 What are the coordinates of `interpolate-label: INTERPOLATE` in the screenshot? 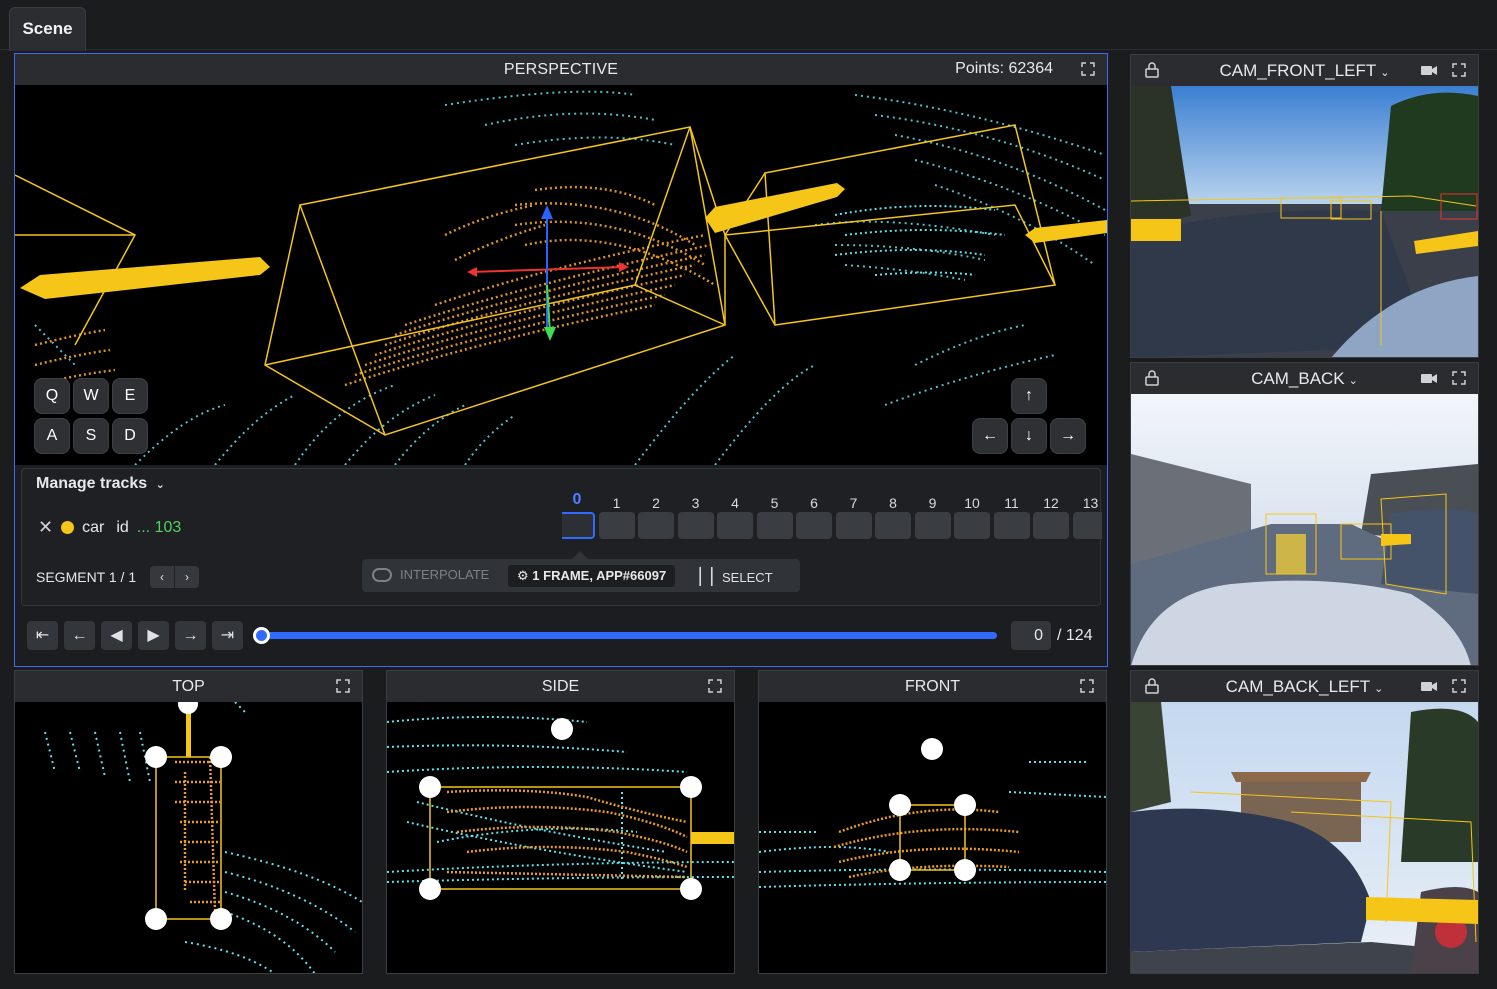 It's located at (445, 574).